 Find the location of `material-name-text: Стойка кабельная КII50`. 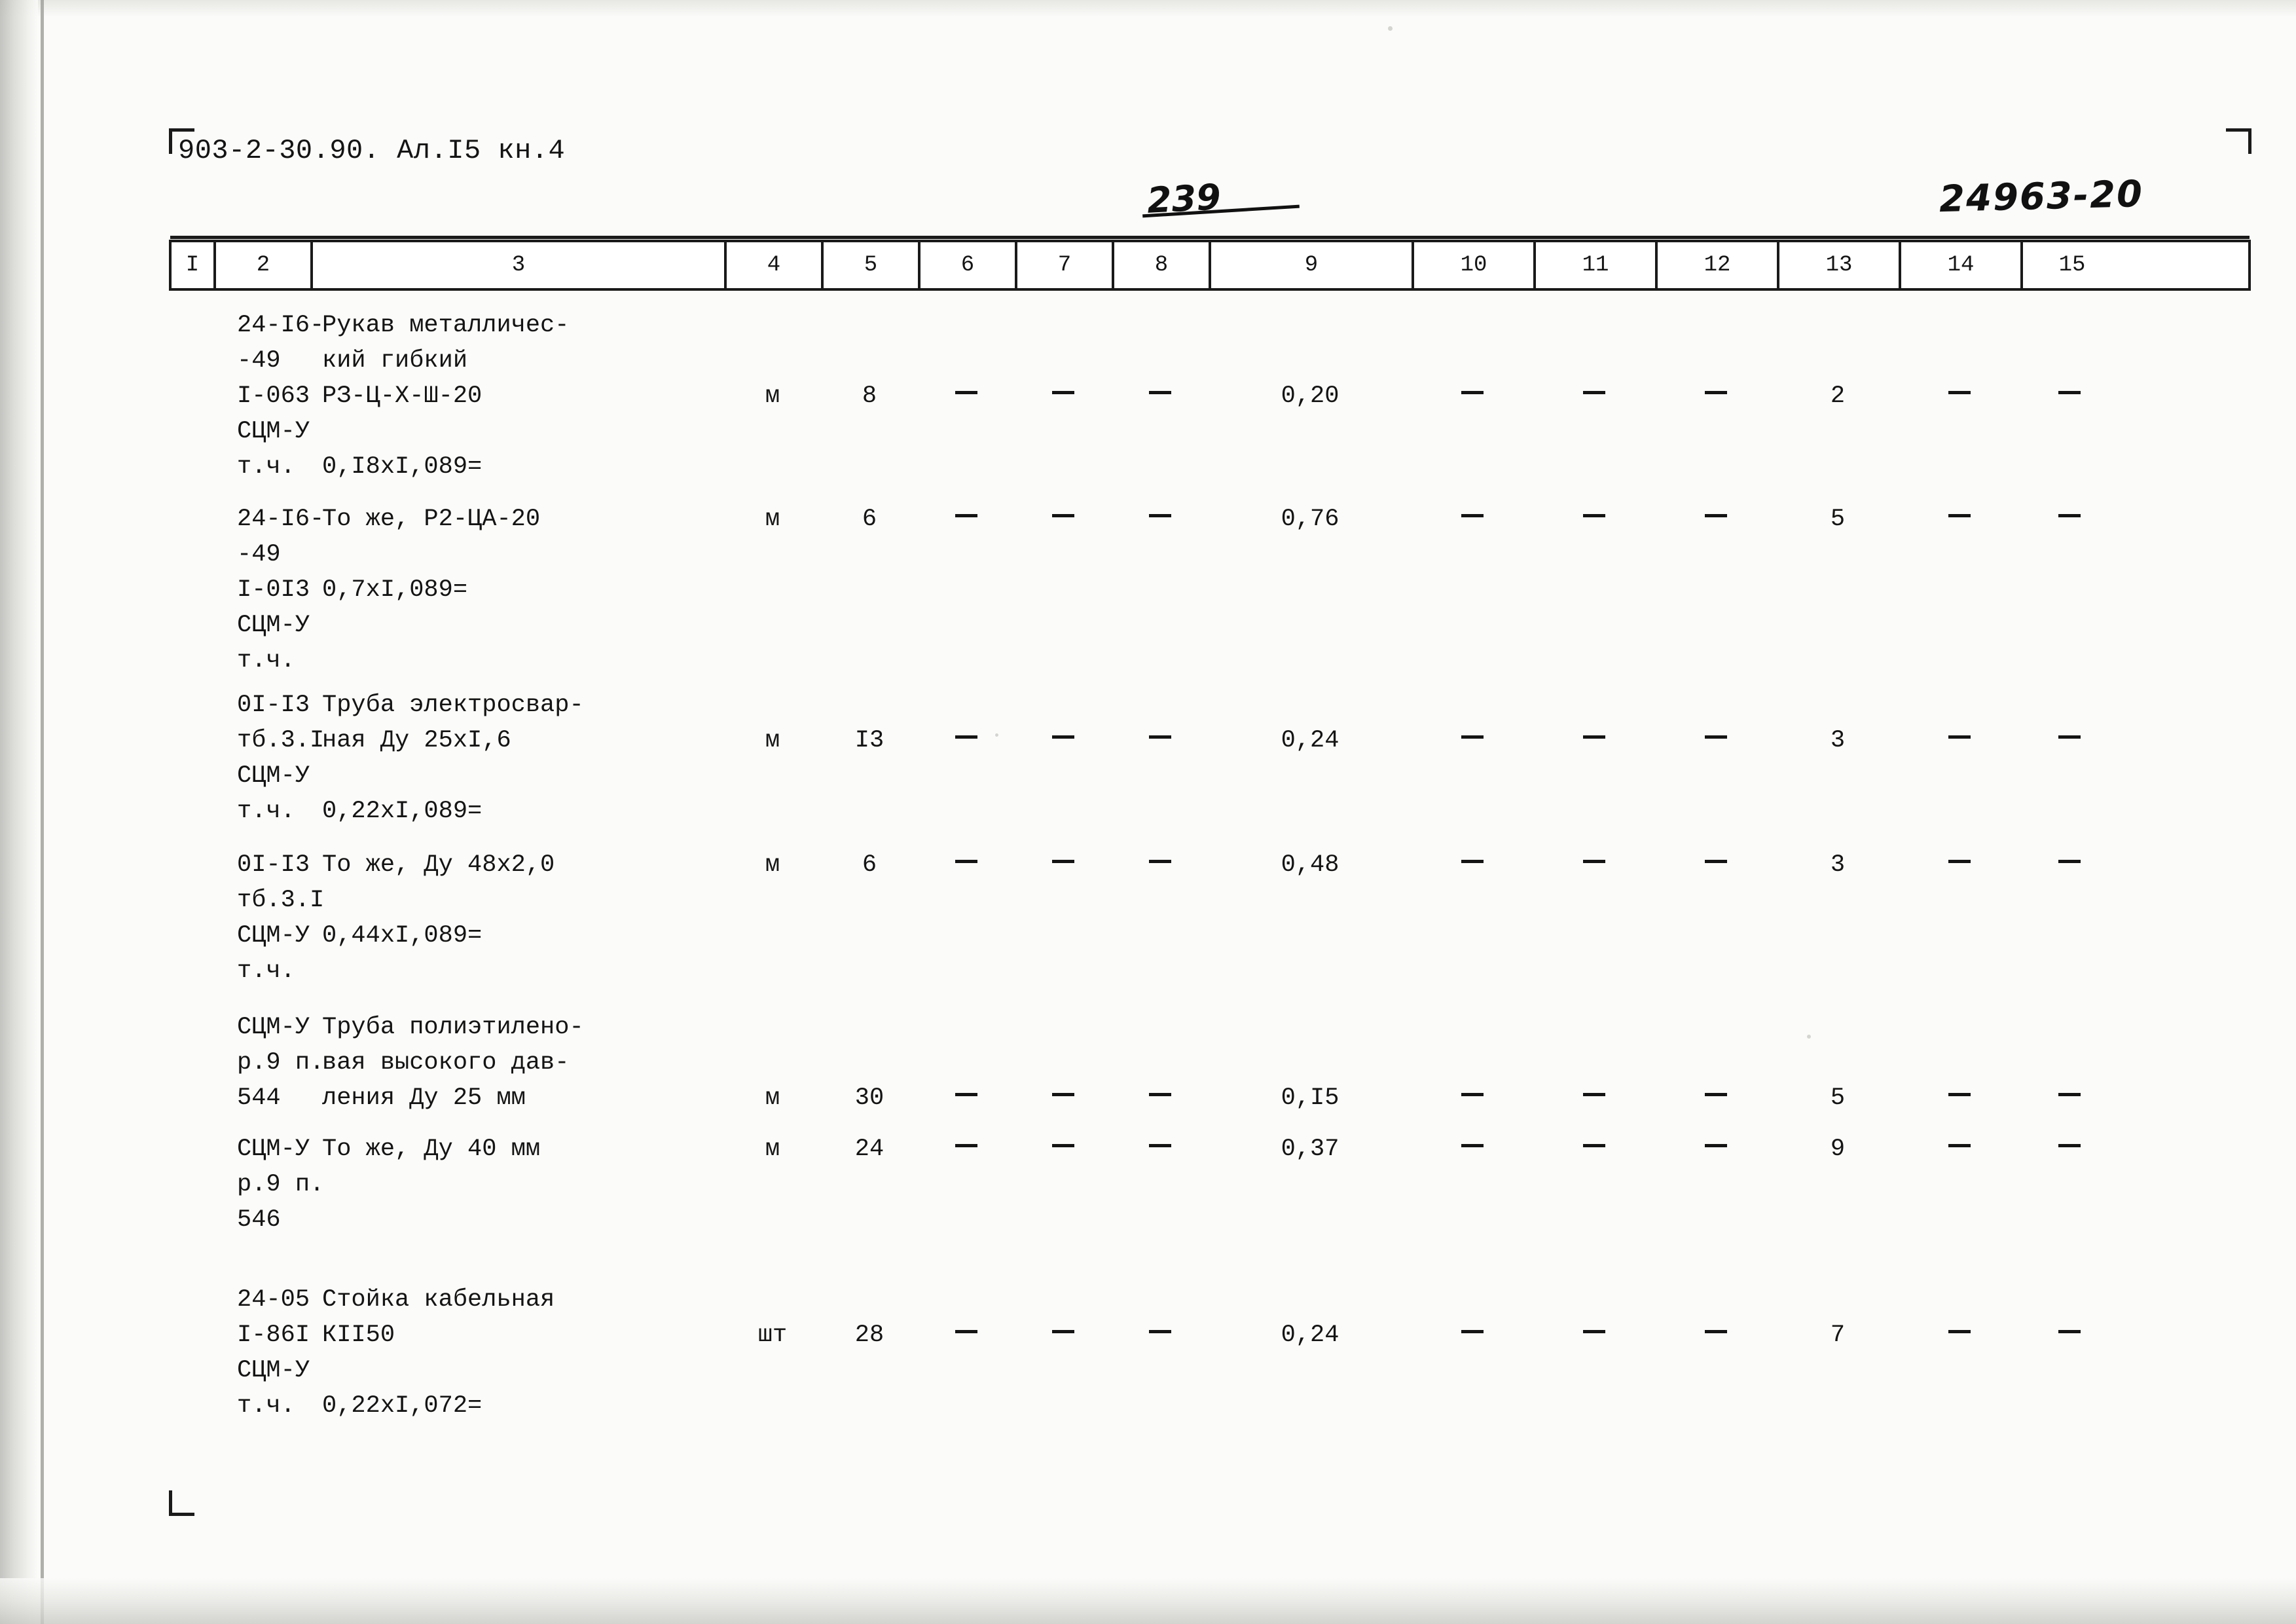

material-name-text: Стойка кабельная КII50 is located at coordinates (438, 1317).